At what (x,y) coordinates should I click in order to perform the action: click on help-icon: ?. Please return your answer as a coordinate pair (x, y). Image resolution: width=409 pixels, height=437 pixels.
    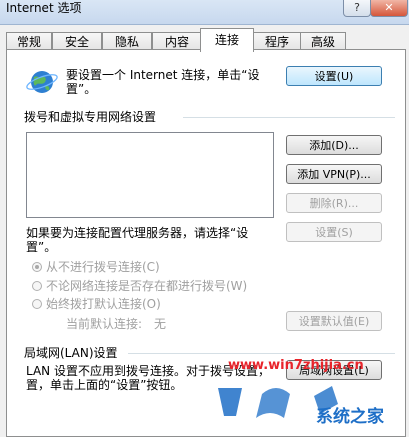
    Looking at the image, I should click on (357, 7).